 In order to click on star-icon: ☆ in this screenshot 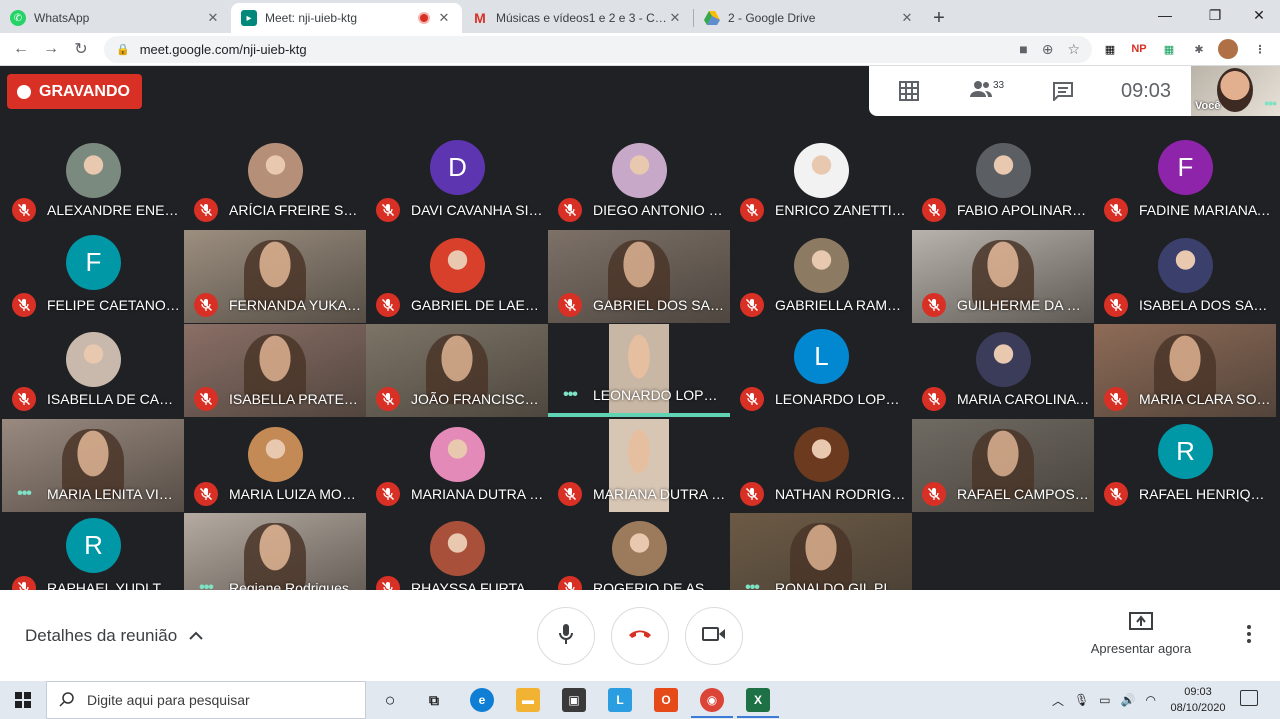, I will do `click(1073, 49)`.